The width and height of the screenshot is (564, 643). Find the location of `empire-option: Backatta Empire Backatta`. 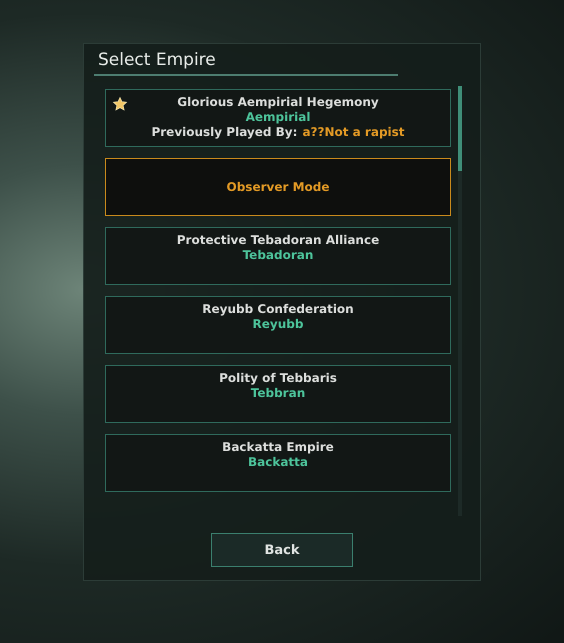

empire-option: Backatta Empire Backatta is located at coordinates (278, 463).